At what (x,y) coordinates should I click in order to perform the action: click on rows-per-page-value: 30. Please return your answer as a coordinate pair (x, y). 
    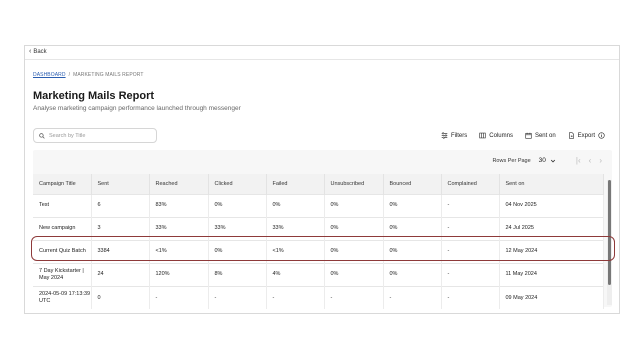
    Looking at the image, I should click on (542, 160).